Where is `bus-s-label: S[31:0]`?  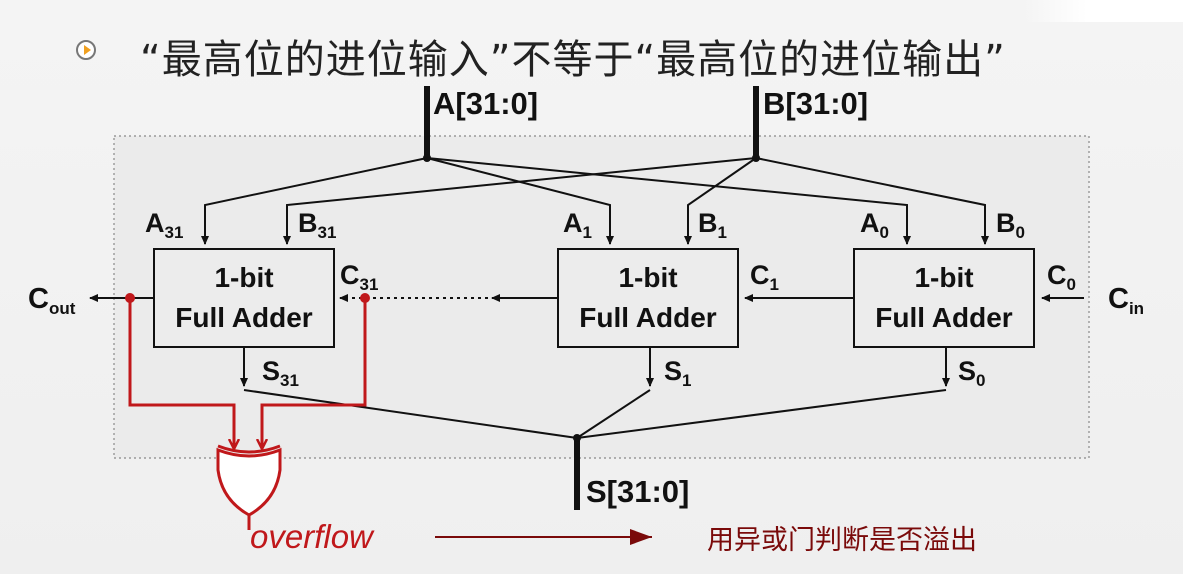 bus-s-label: S[31:0] is located at coordinates (638, 491).